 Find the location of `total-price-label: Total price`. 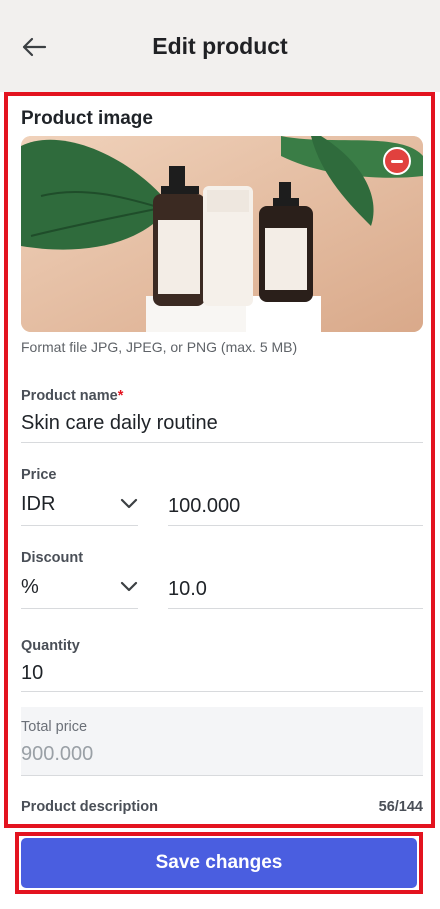

total-price-label: Total price is located at coordinates (54, 727).